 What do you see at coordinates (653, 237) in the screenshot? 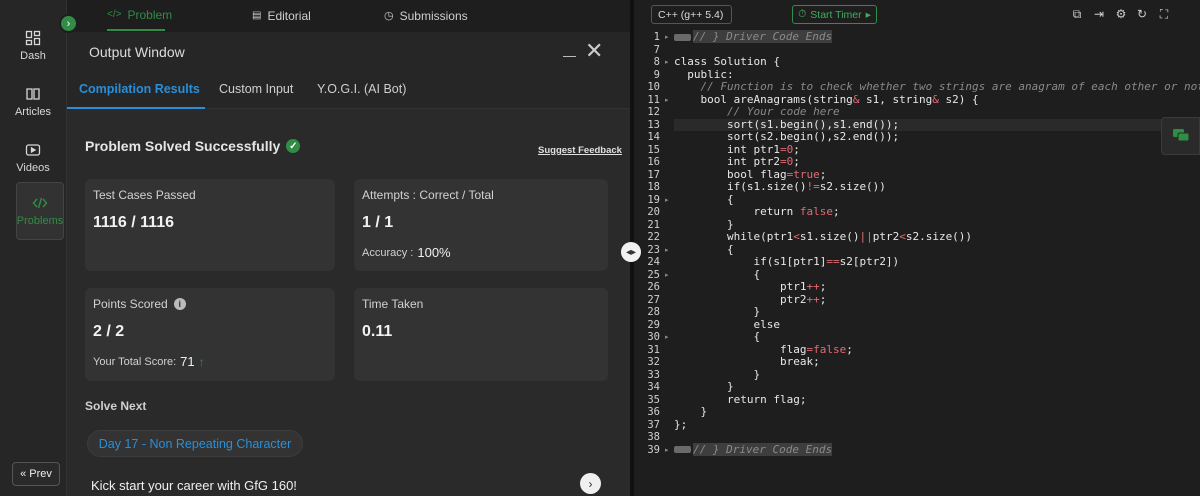
I see `line-number: 22` at bounding box center [653, 237].